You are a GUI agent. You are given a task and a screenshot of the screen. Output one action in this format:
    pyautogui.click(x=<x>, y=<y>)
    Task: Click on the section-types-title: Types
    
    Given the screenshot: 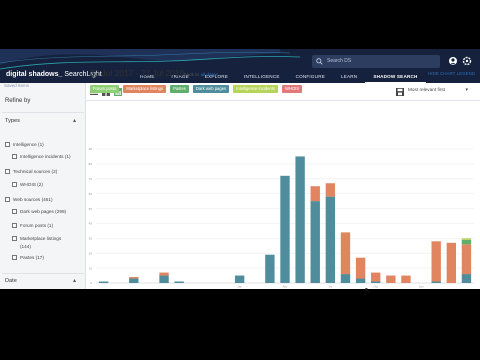 What is the action you would take?
    pyautogui.click(x=12, y=121)
    